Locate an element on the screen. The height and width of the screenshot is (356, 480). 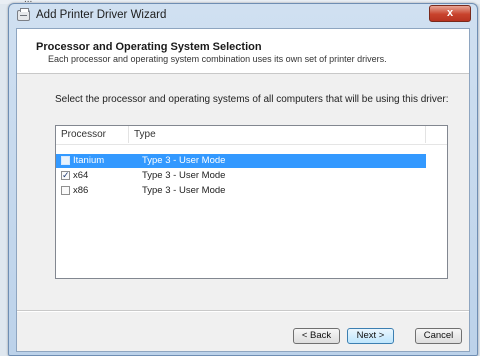
x86-checkbox is located at coordinates (65, 190).